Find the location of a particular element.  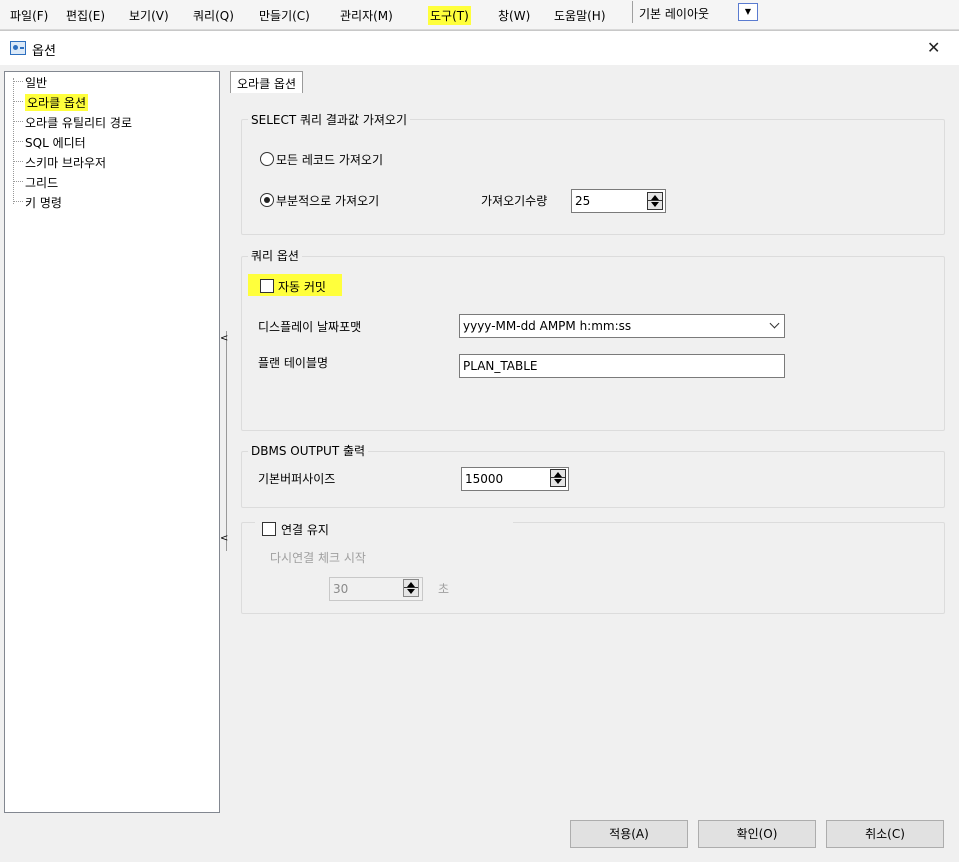

menu-window: 창(W) is located at coordinates (514, 15).